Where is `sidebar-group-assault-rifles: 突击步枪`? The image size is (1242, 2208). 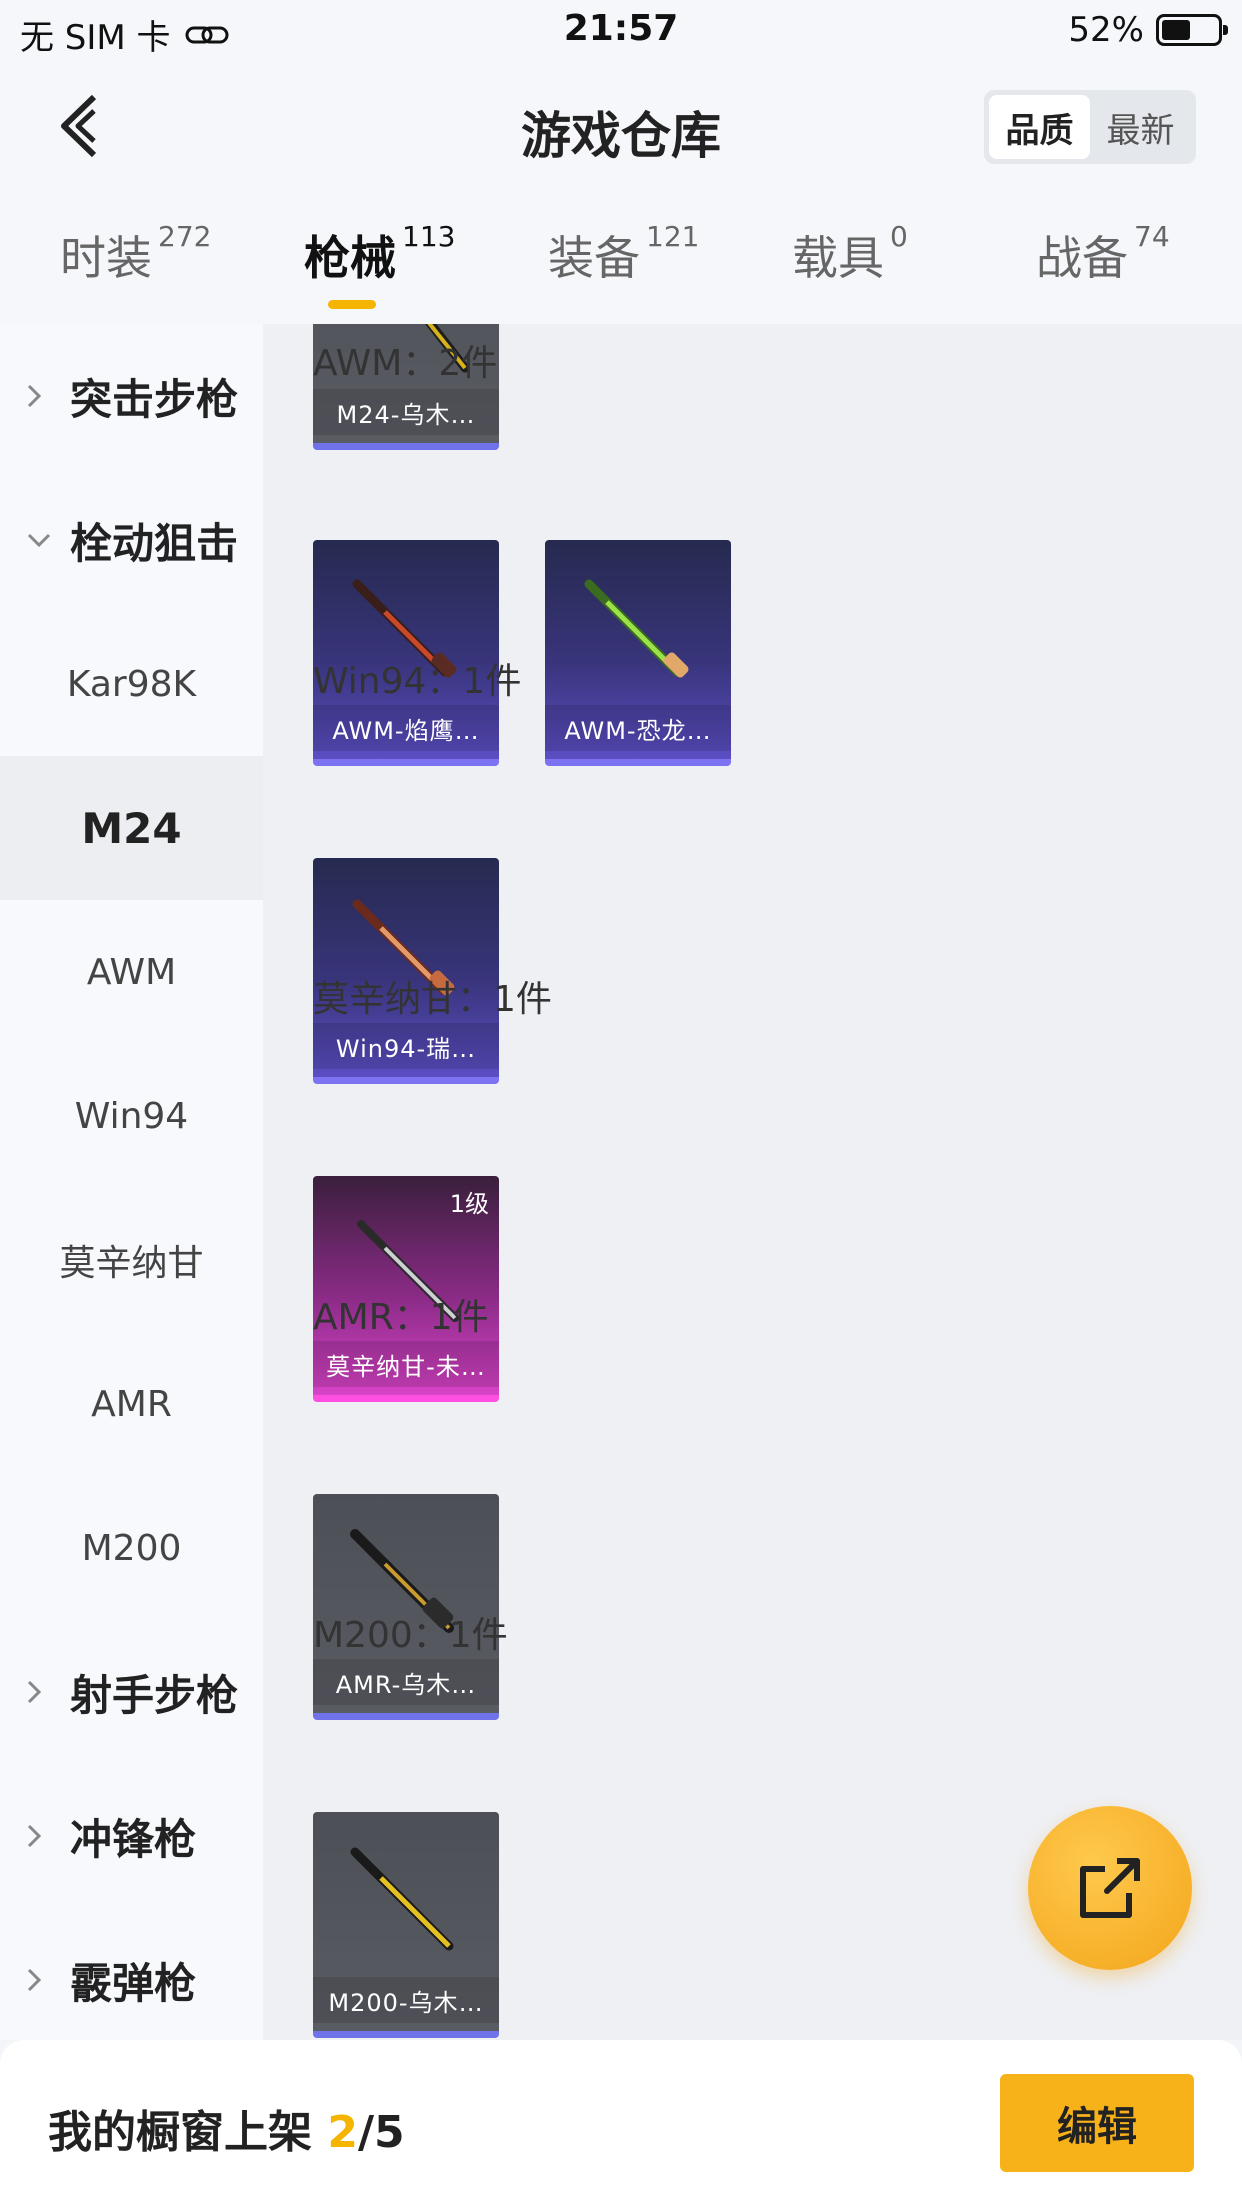
sidebar-group-assault-rifles: 突击步枪 is located at coordinates (131, 396).